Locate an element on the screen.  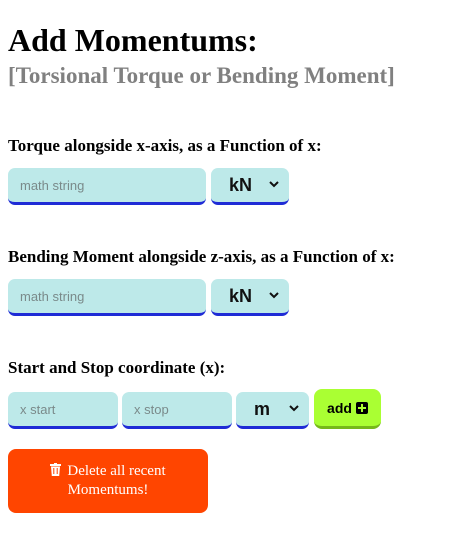
x-start-input: x start is located at coordinates (63, 410).